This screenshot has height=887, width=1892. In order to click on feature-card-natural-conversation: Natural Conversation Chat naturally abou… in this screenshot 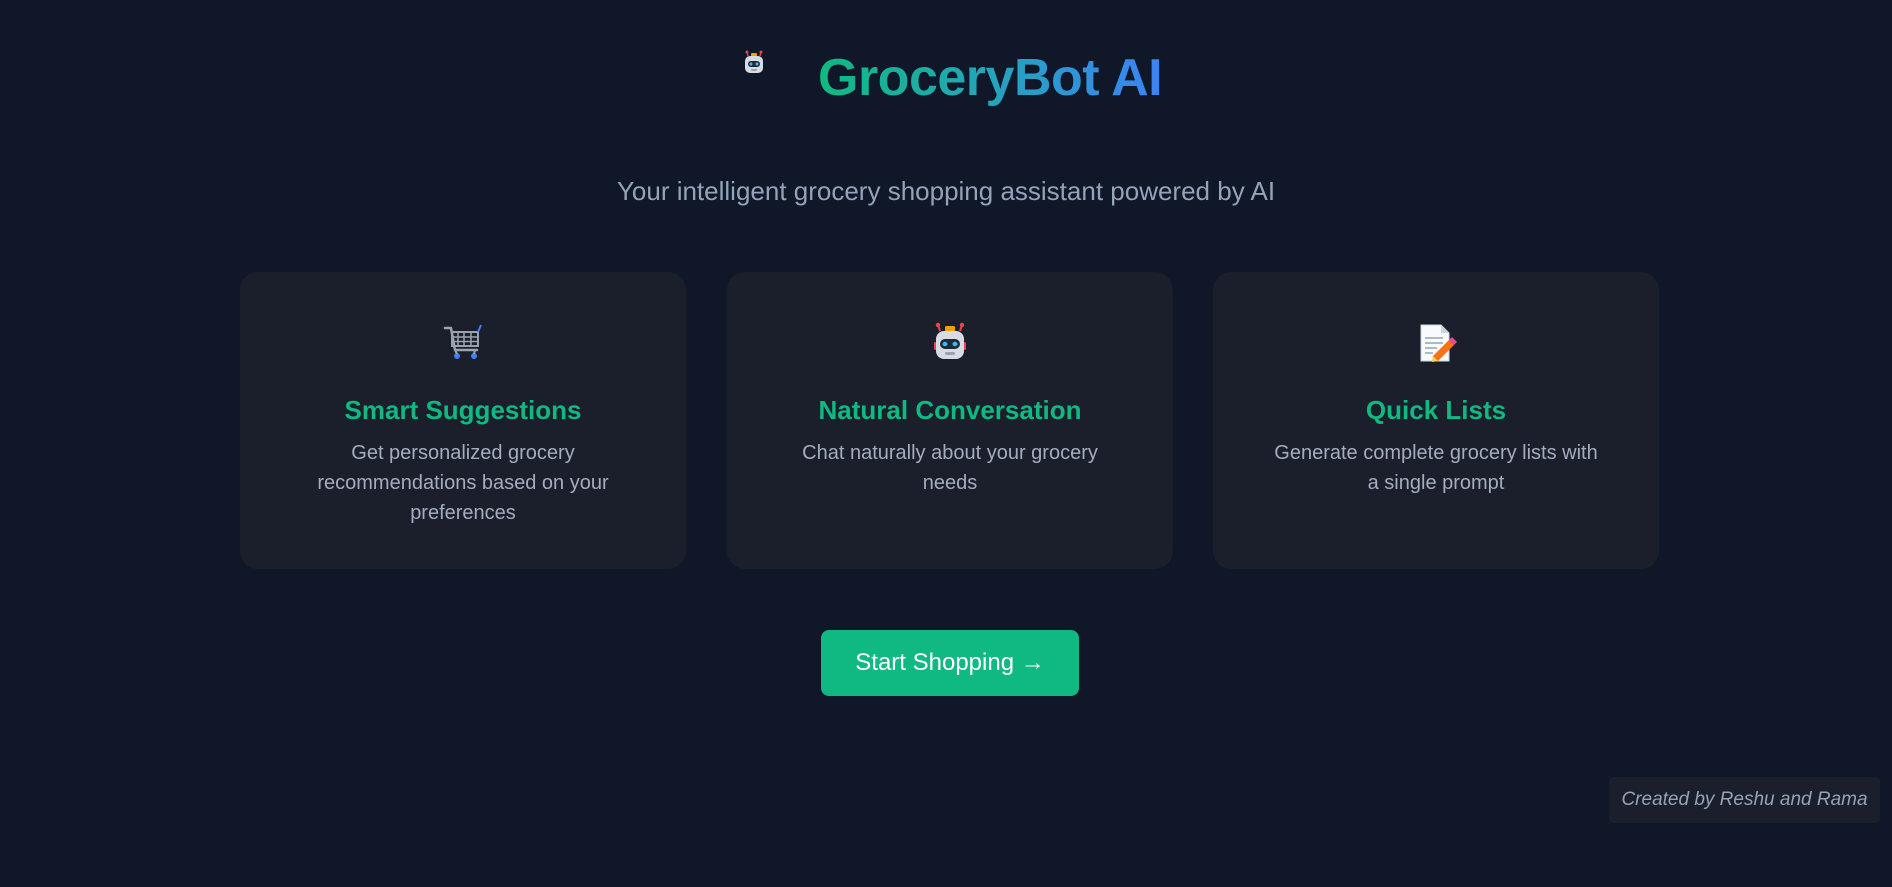, I will do `click(950, 420)`.